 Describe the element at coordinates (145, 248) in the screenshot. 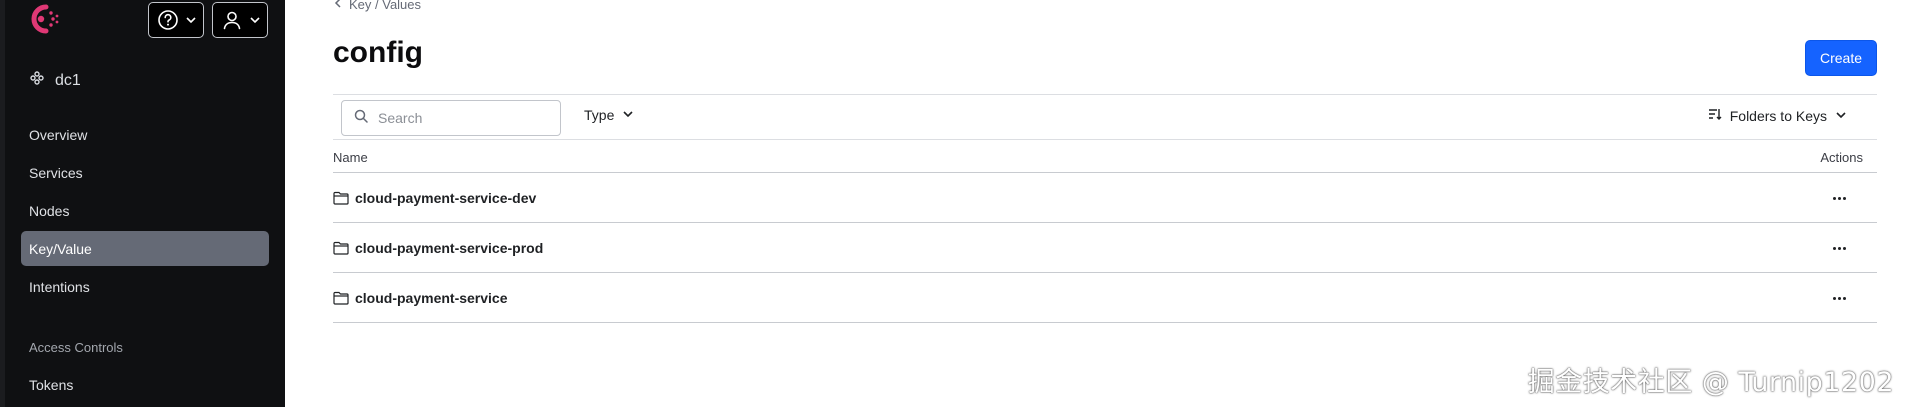

I see `sidebar-item-key-value: Key/Value` at that location.